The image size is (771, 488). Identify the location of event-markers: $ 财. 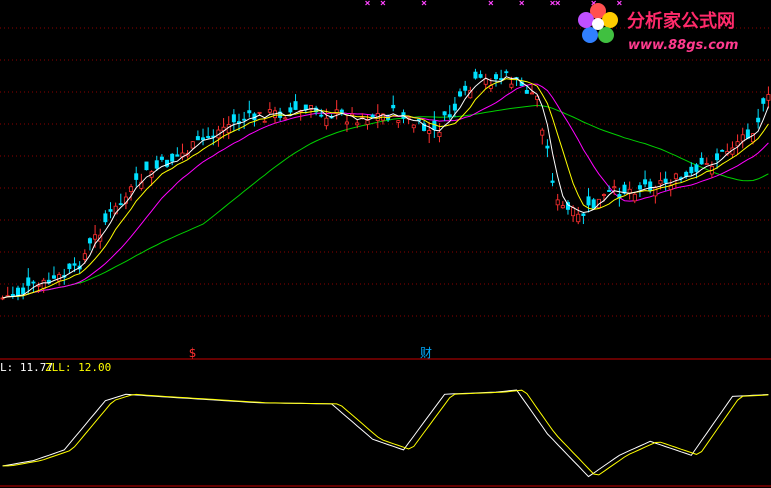
(310, 353).